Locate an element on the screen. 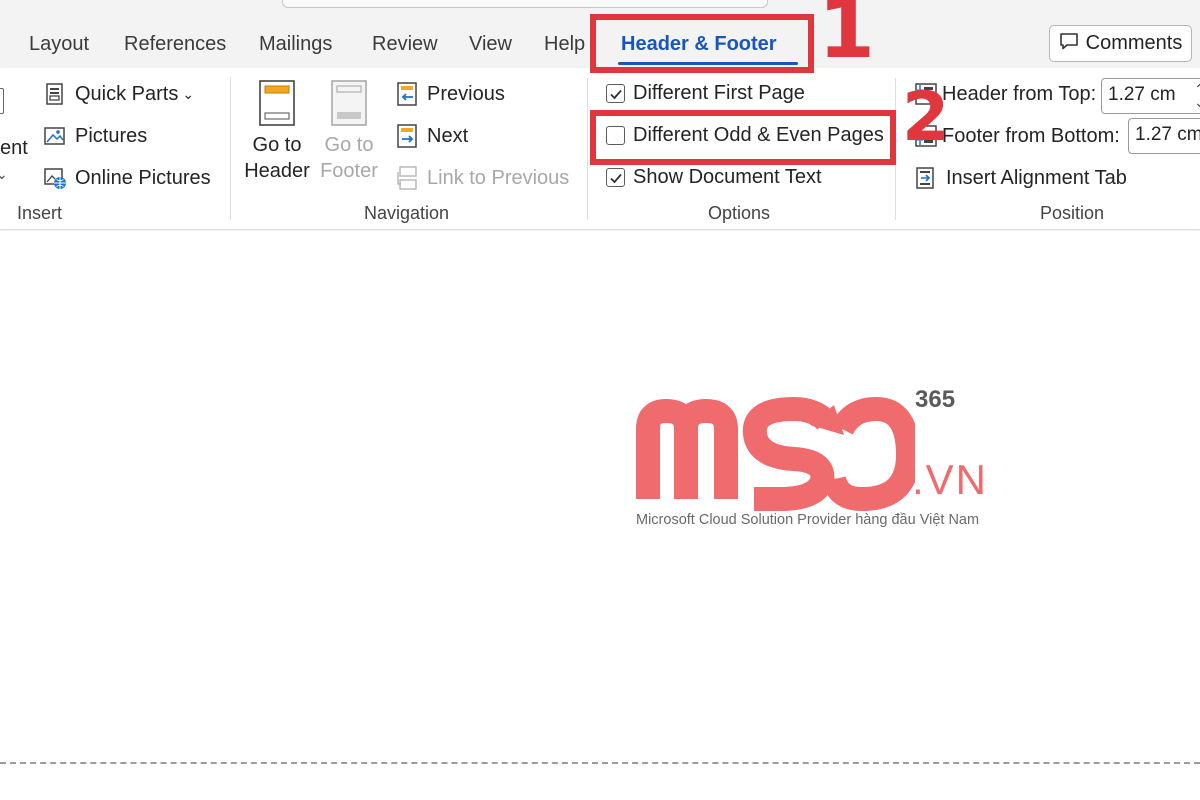 Image resolution: width=1200 pixels, height=800 pixels. pictures-label: Pictures is located at coordinates (111, 135).